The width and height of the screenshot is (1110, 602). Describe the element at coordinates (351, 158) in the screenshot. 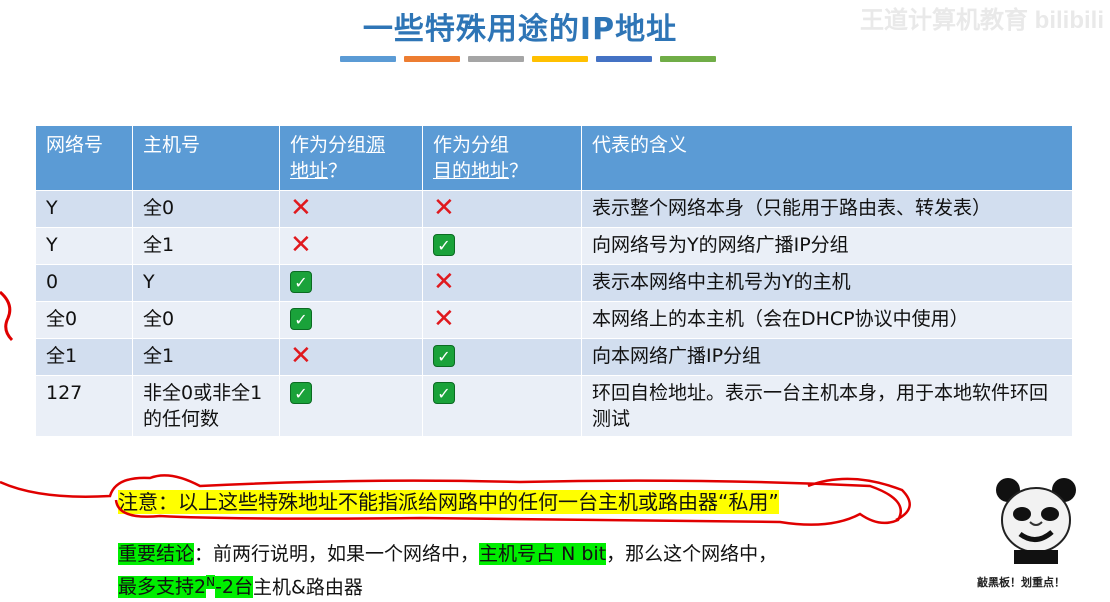

I see `header-as-source: 作为分组源 地址？` at that location.